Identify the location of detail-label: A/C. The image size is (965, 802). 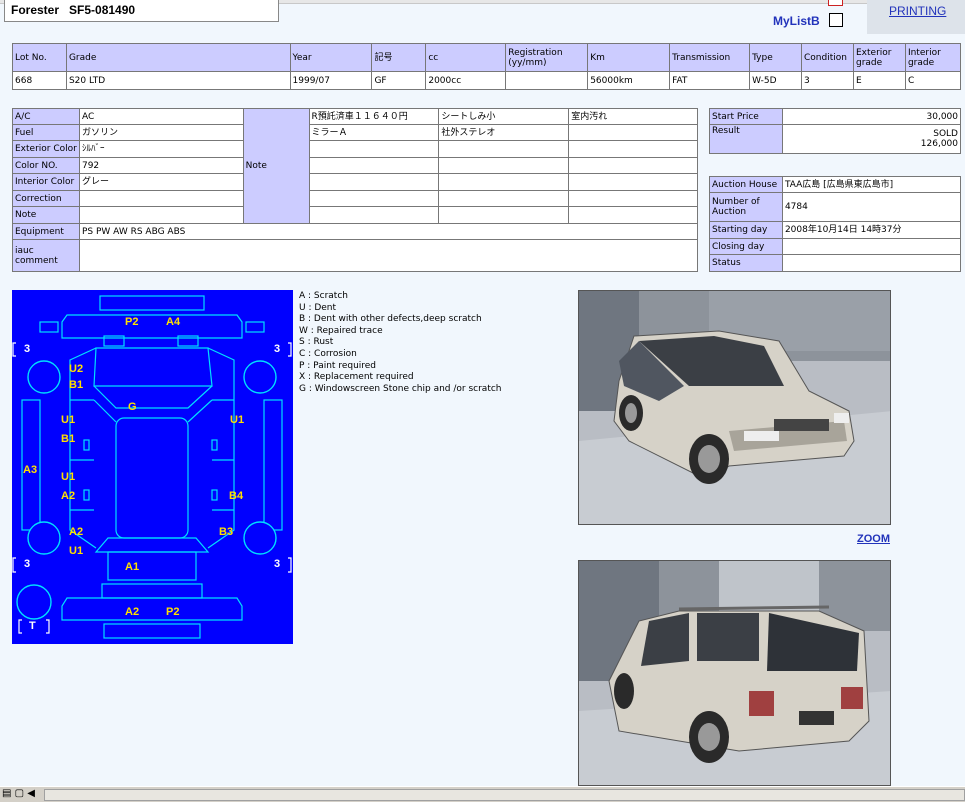
(46, 116).